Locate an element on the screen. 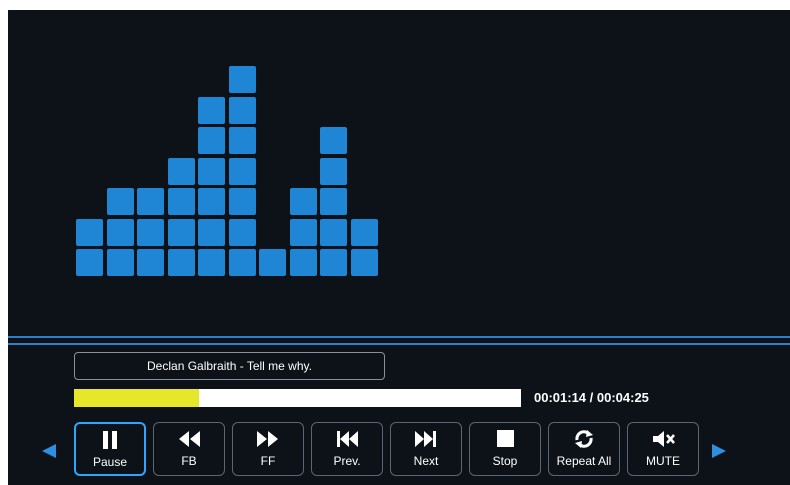 This screenshot has width=790, height=485. pause-button: Pause is located at coordinates (110, 449).